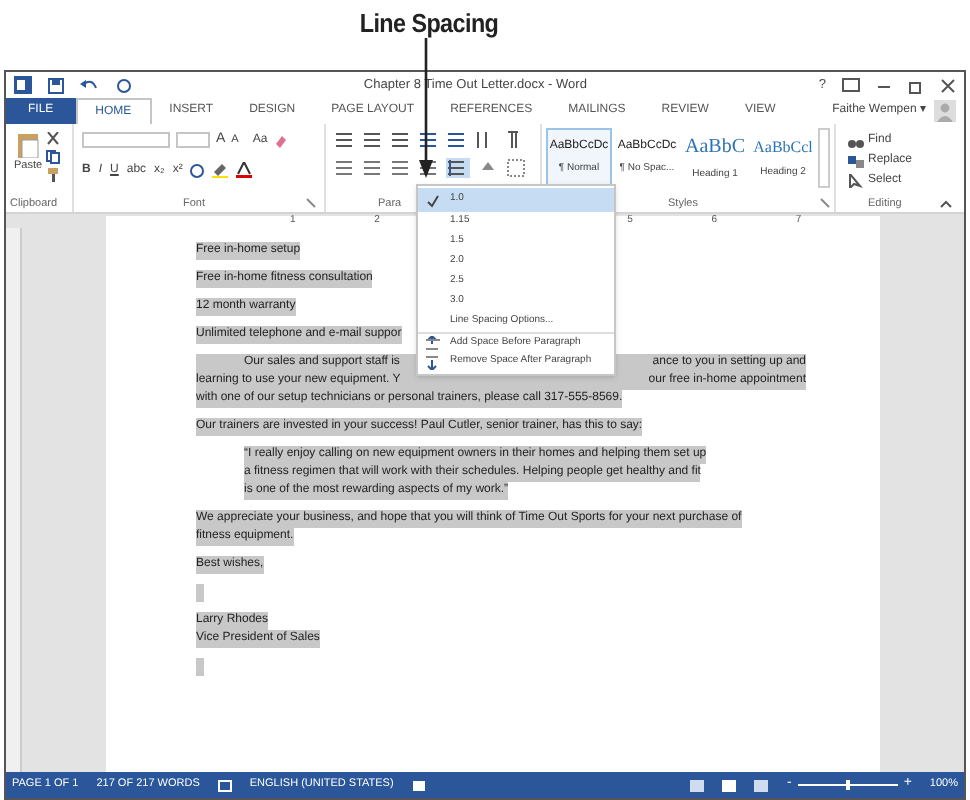 The image size is (970, 800). I want to click on format-painter-icon, so click(53, 175).